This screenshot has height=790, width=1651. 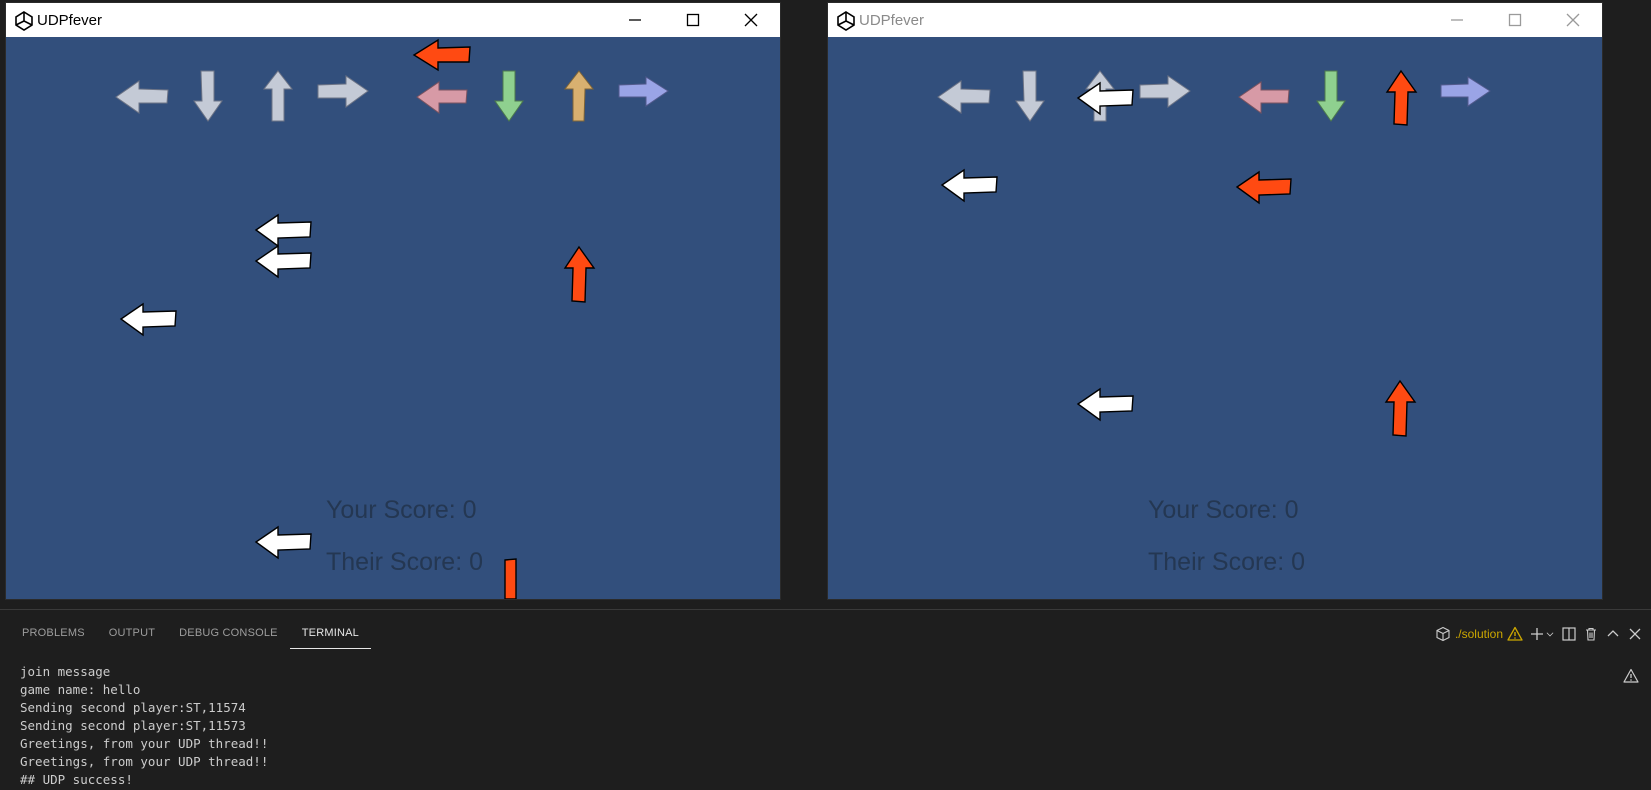 I want to click on terminal-line: join message, so click(x=65, y=671).